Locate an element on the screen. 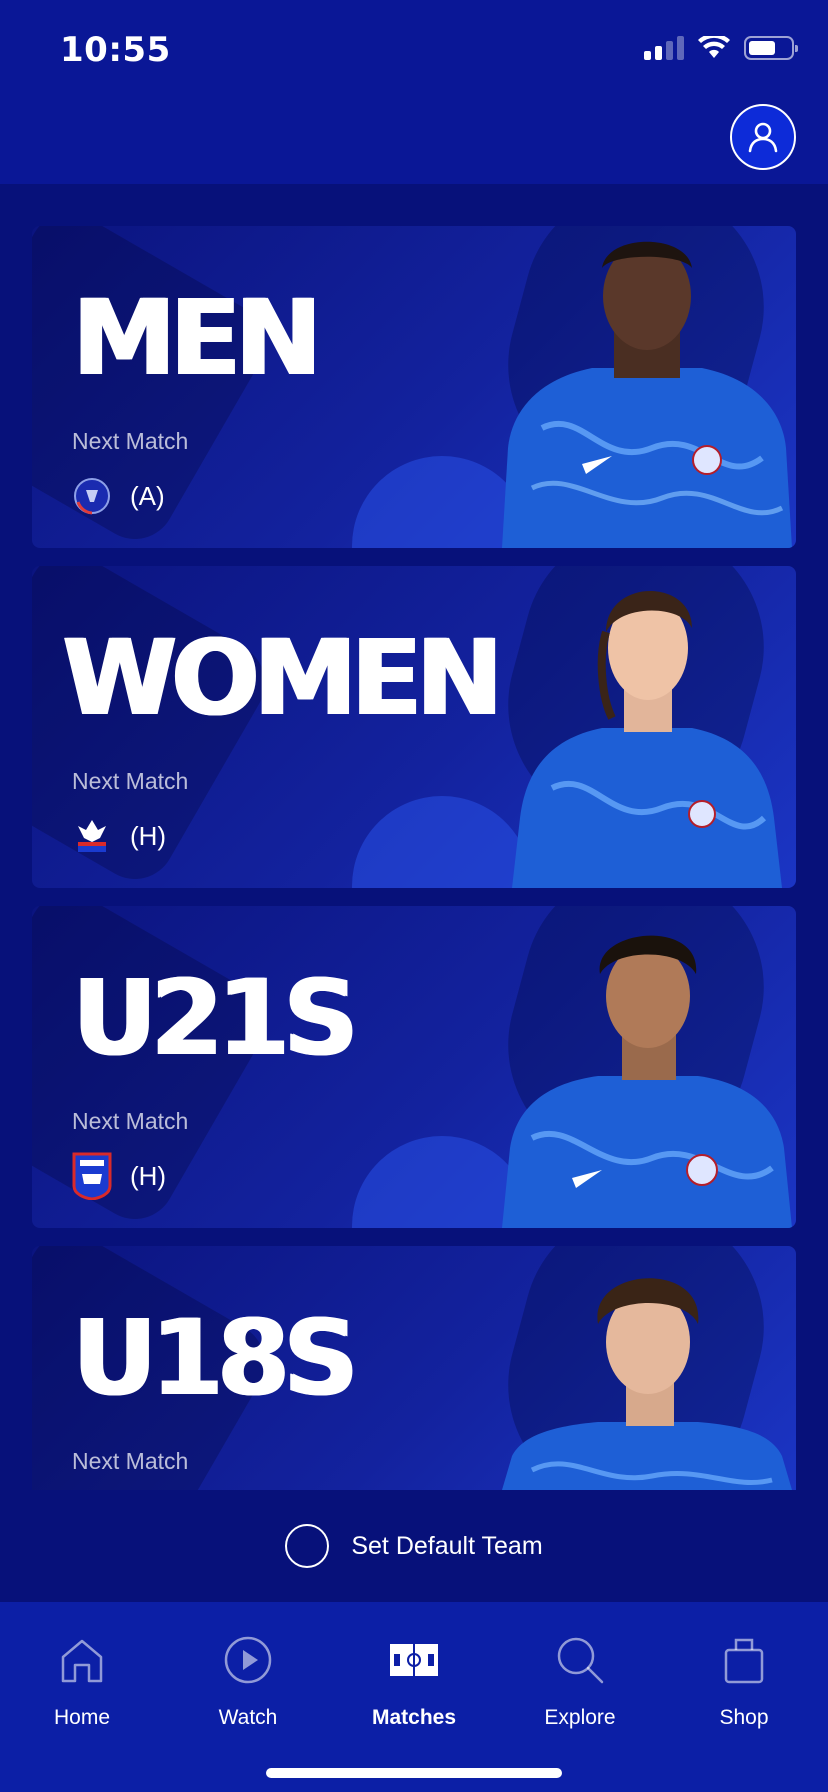 The height and width of the screenshot is (1792, 828). tab-shop: Shop is located at coordinates (744, 1681).